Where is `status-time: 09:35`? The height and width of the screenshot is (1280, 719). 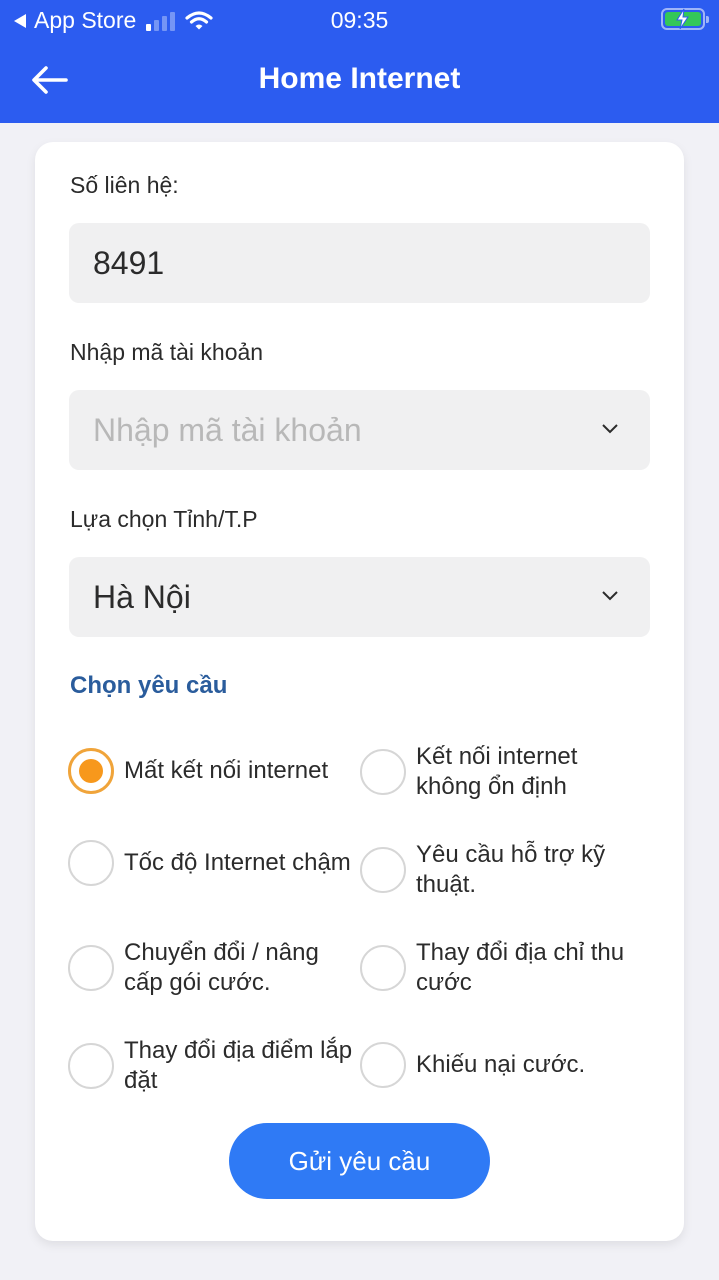
status-time: 09:35 is located at coordinates (359, 20).